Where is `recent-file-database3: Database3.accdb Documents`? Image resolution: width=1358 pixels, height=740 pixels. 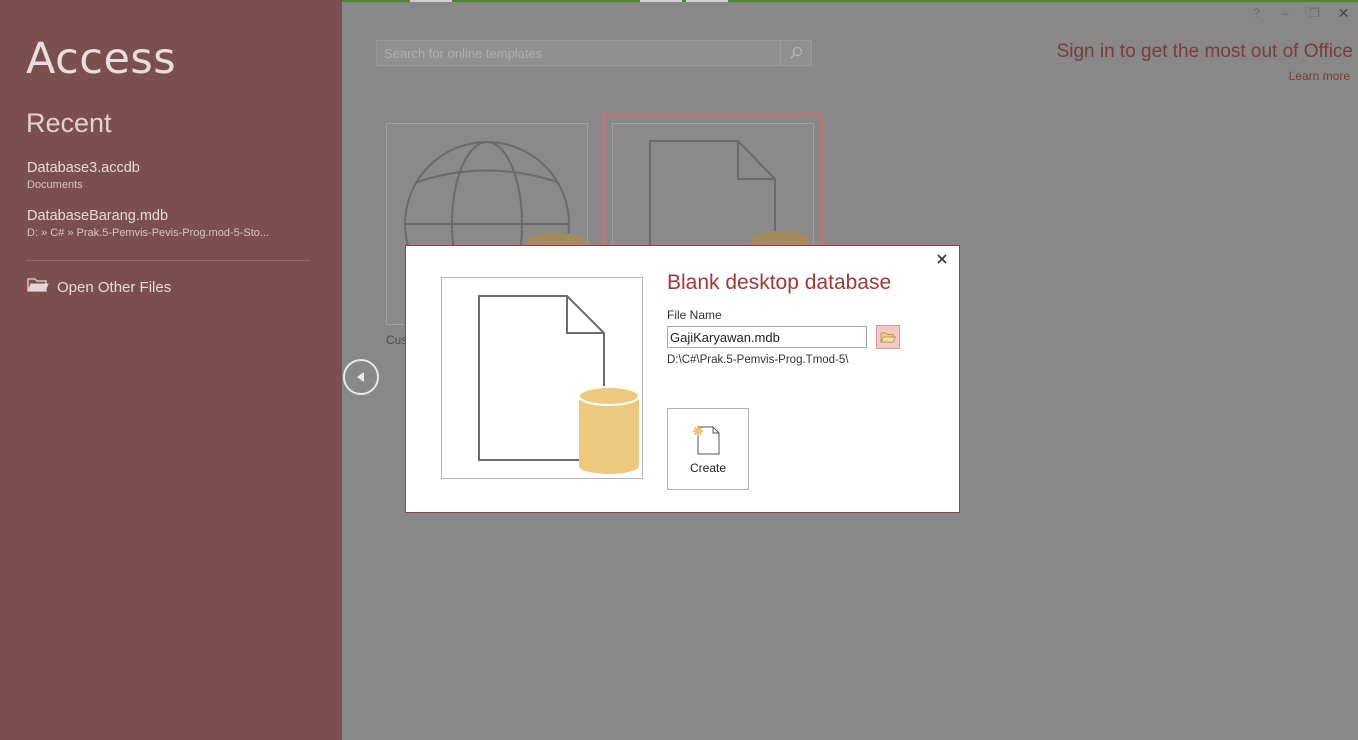 recent-file-database3: Database3.accdb Documents is located at coordinates (172, 175).